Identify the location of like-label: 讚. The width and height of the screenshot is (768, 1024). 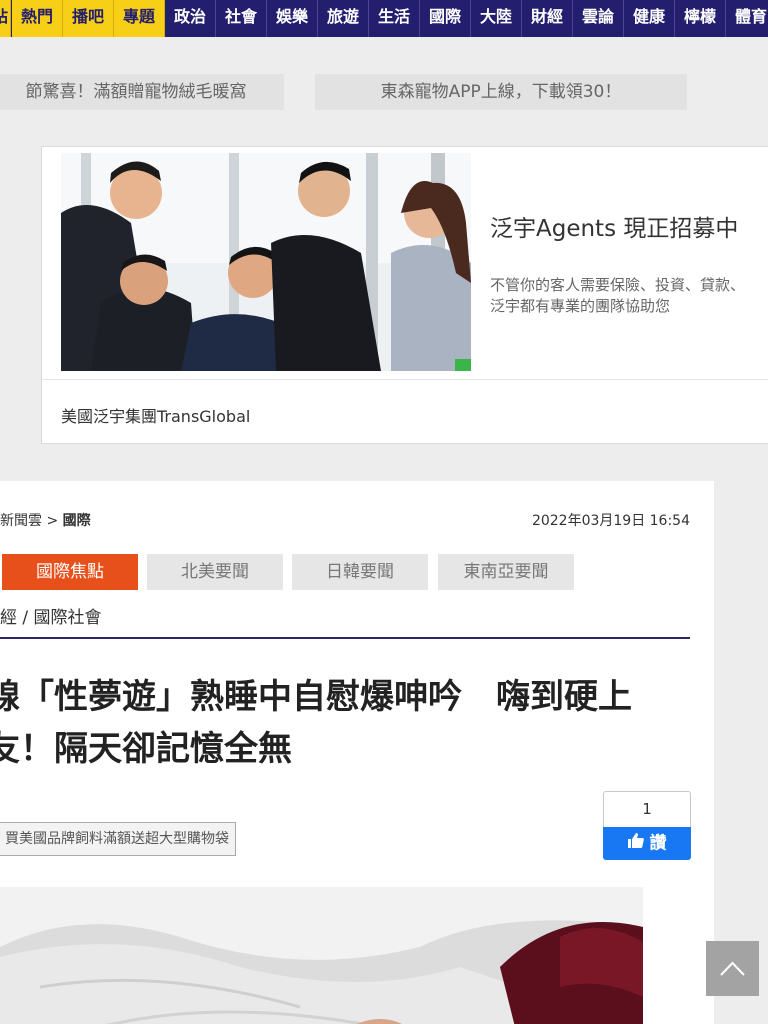
(658, 843).